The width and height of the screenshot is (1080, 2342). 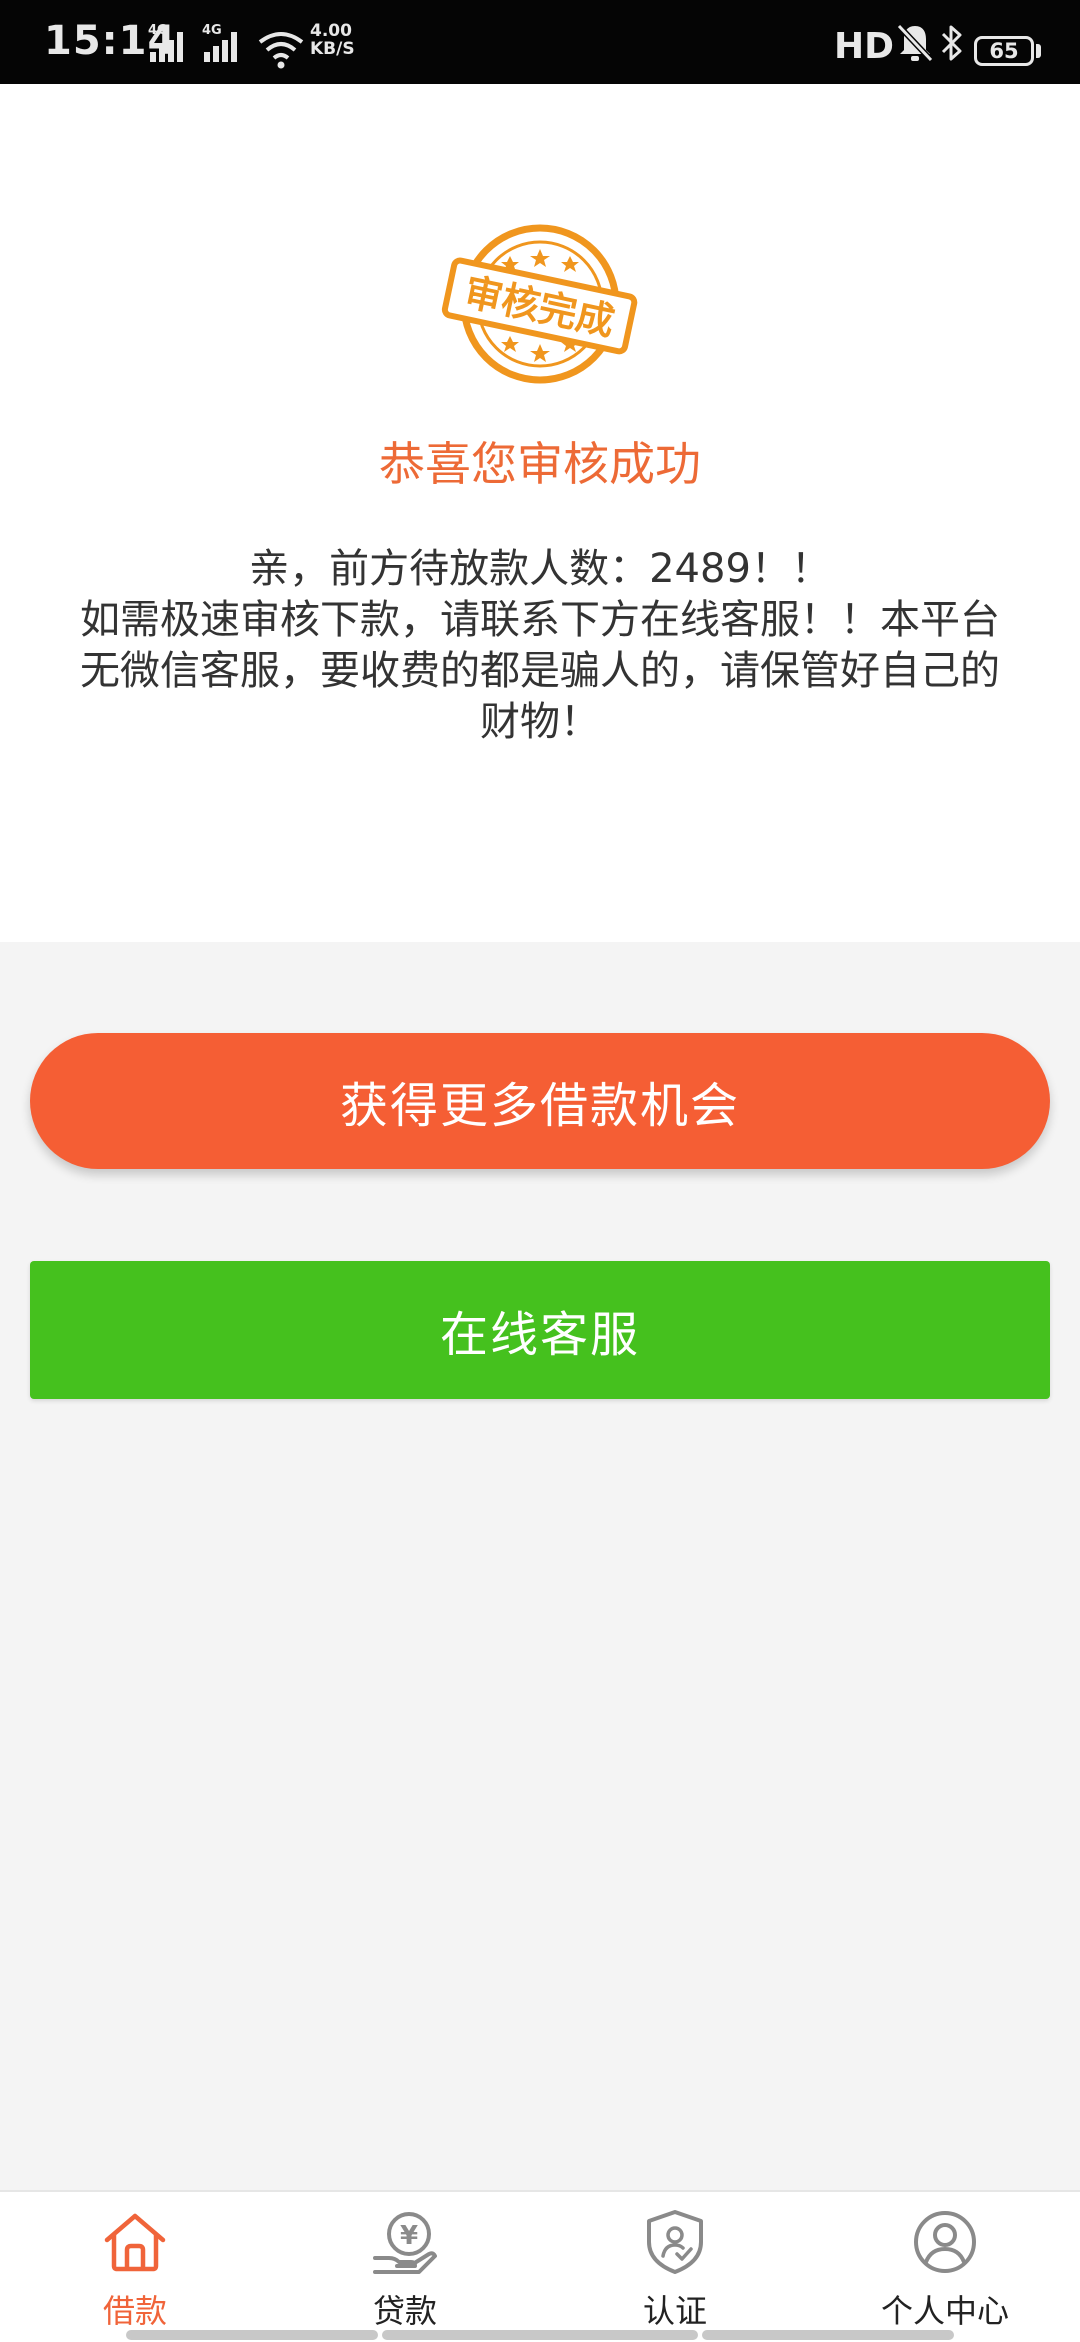 I want to click on wifi-icon, so click(x=281, y=50).